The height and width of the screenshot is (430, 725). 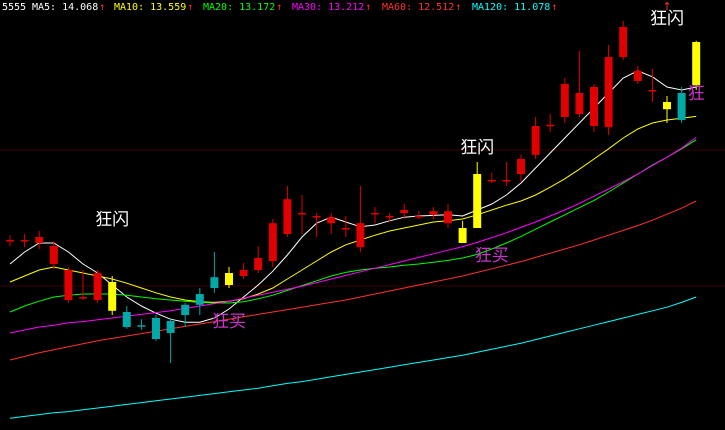 What do you see at coordinates (150, 7) in the screenshot?
I see `legend-ma10: MA10: 13.559` at bounding box center [150, 7].